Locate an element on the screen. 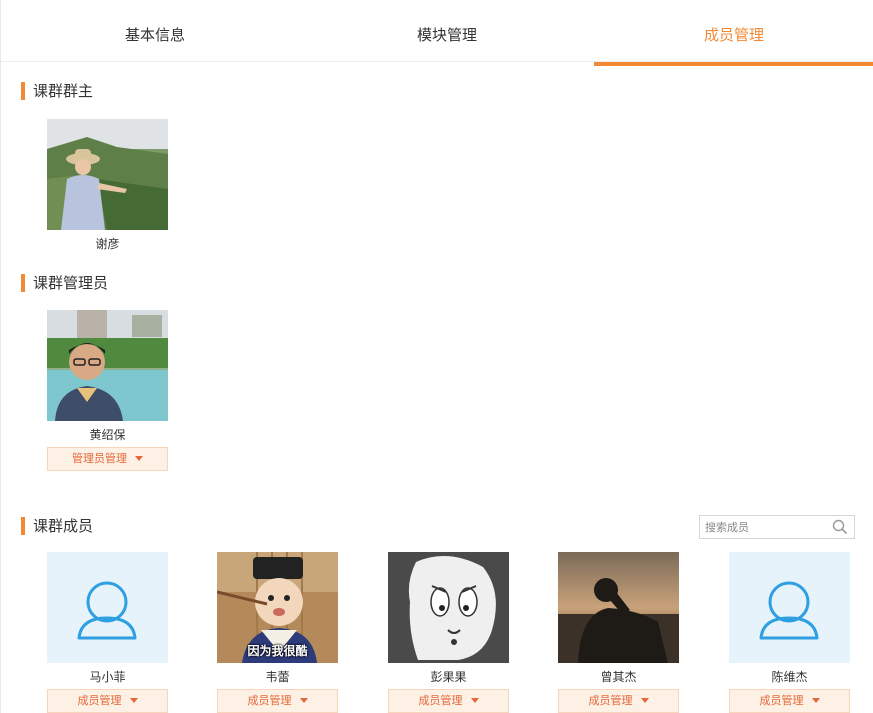 Image resolution: width=873 pixels, height=713 pixels. tab-label: 成员管理 is located at coordinates (733, 35).